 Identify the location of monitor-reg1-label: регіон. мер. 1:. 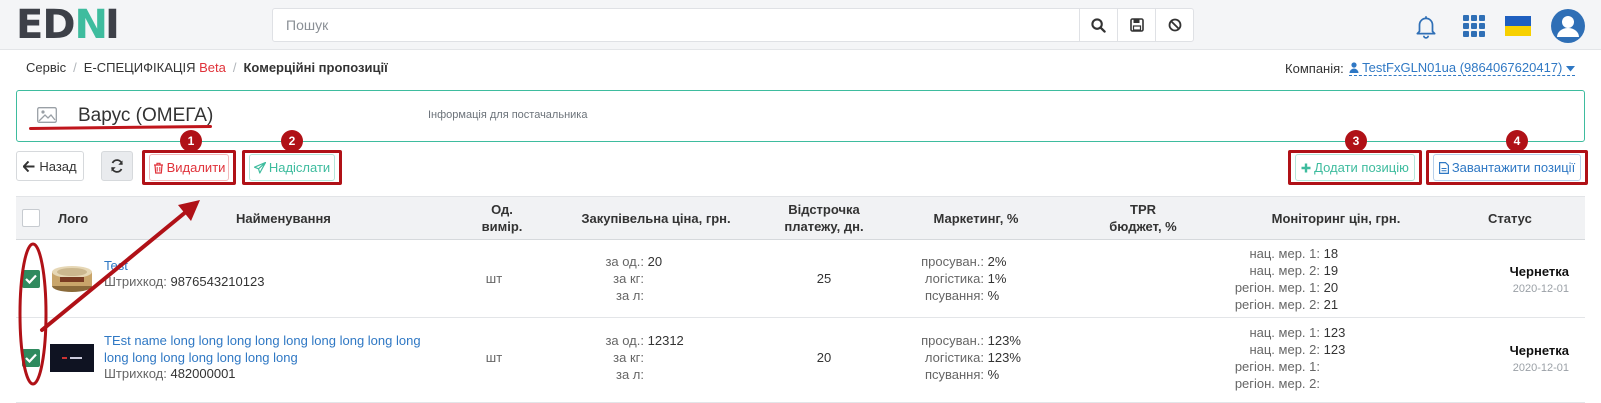
(1277, 366).